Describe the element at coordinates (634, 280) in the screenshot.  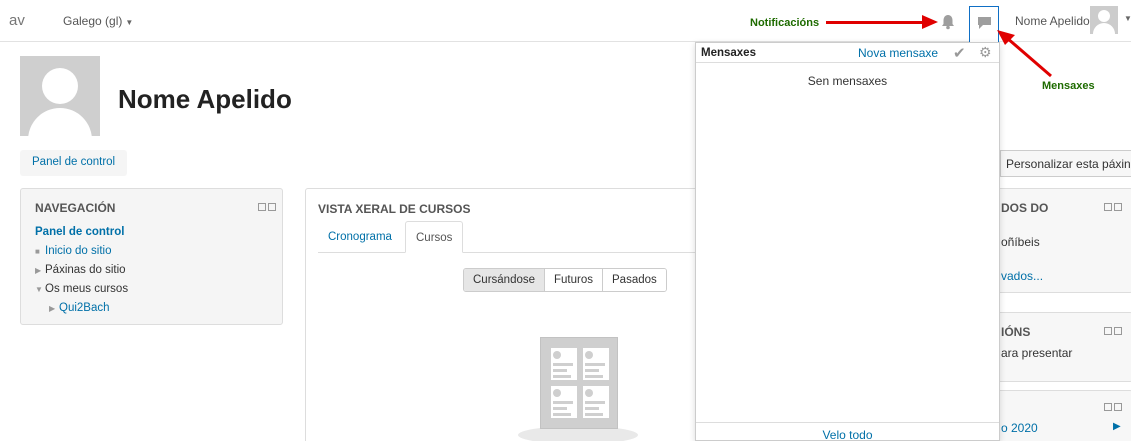
I see `filter-past: Pasados` at that location.